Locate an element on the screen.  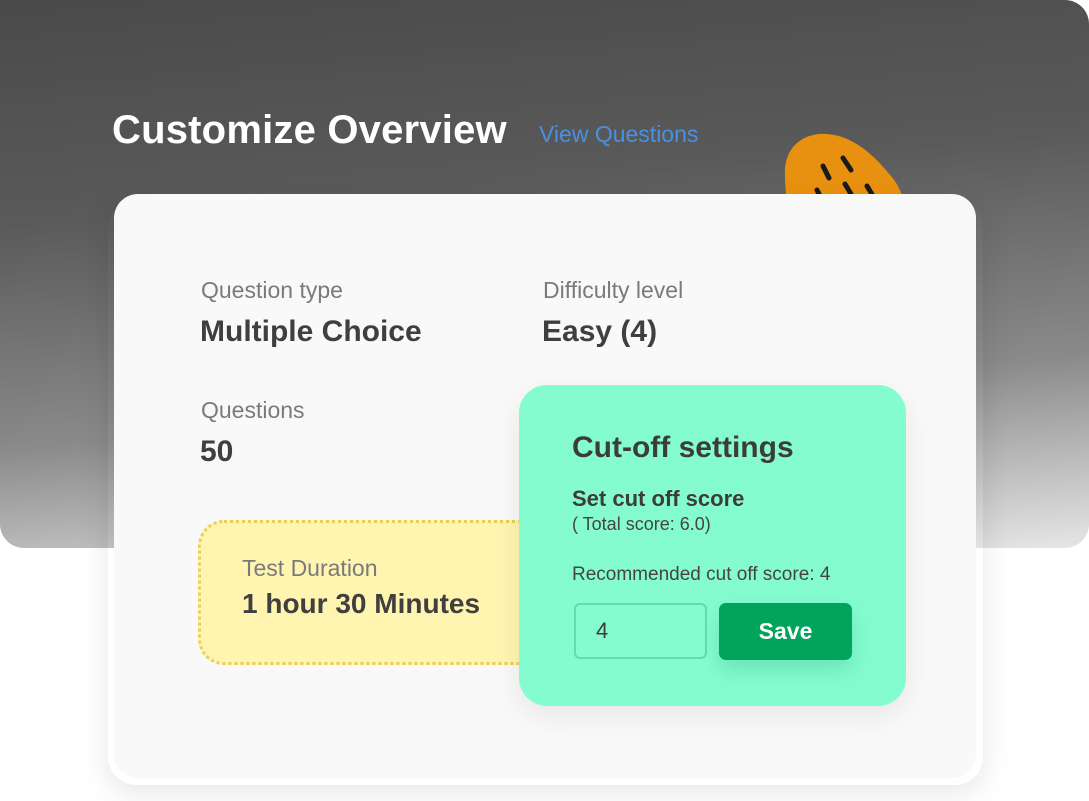
cutoff-score-input is located at coordinates (640, 631).